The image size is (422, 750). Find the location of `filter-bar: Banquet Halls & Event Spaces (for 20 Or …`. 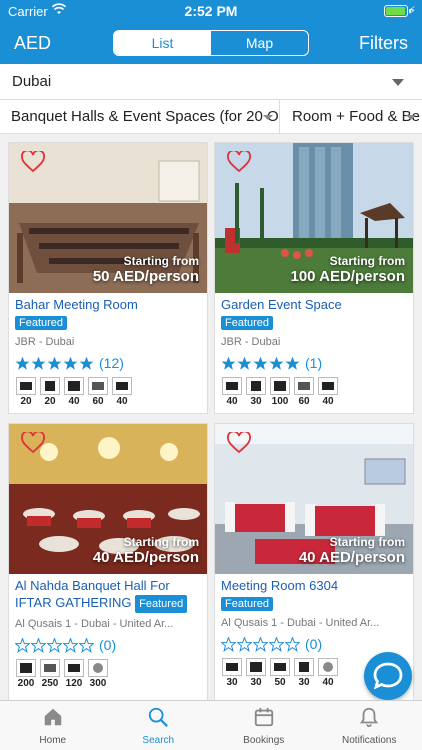

filter-bar: Banquet Halls & Event Spaces (for 20 Or … is located at coordinates (211, 117).